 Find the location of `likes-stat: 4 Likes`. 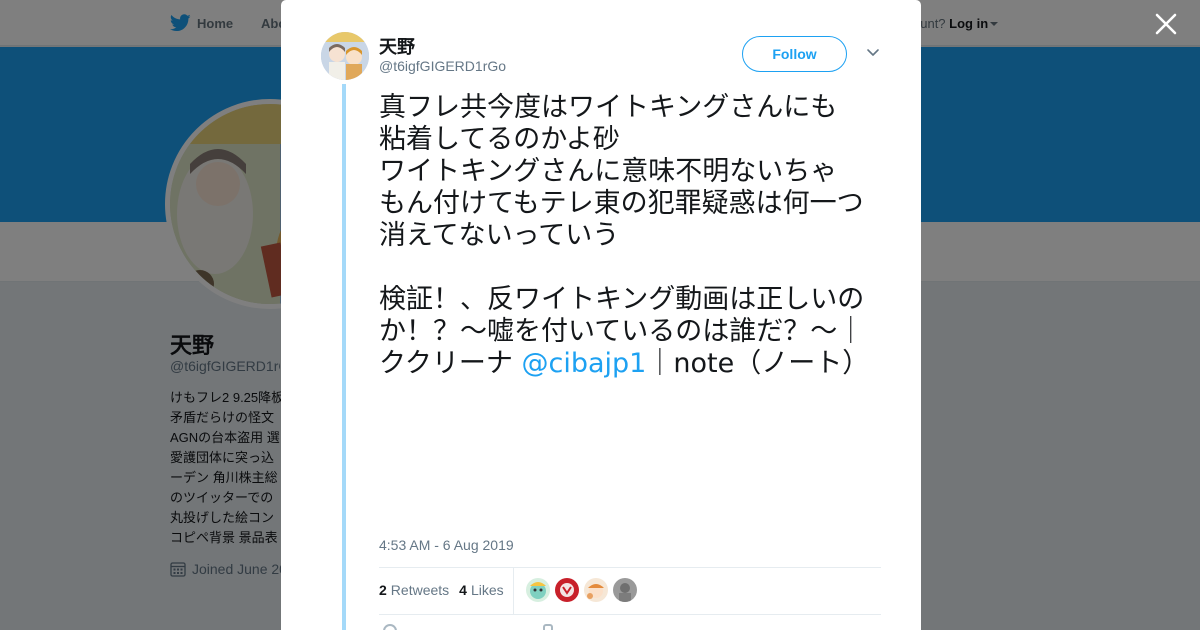

likes-stat: 4 Likes is located at coordinates (481, 590).